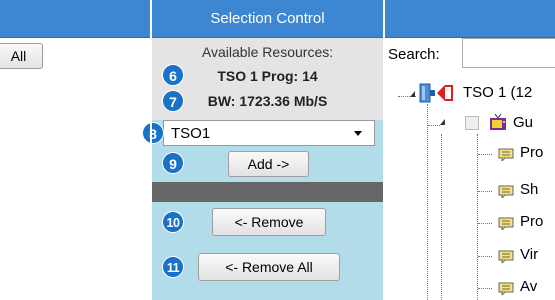  Describe the element at coordinates (268, 164) in the screenshot. I see `add-button: Add ->` at that location.